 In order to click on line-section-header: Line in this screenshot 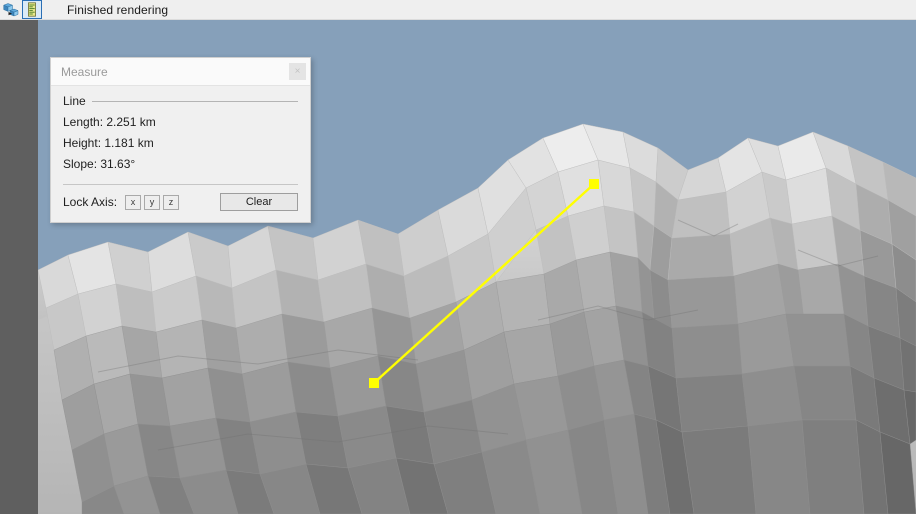, I will do `click(180, 101)`.